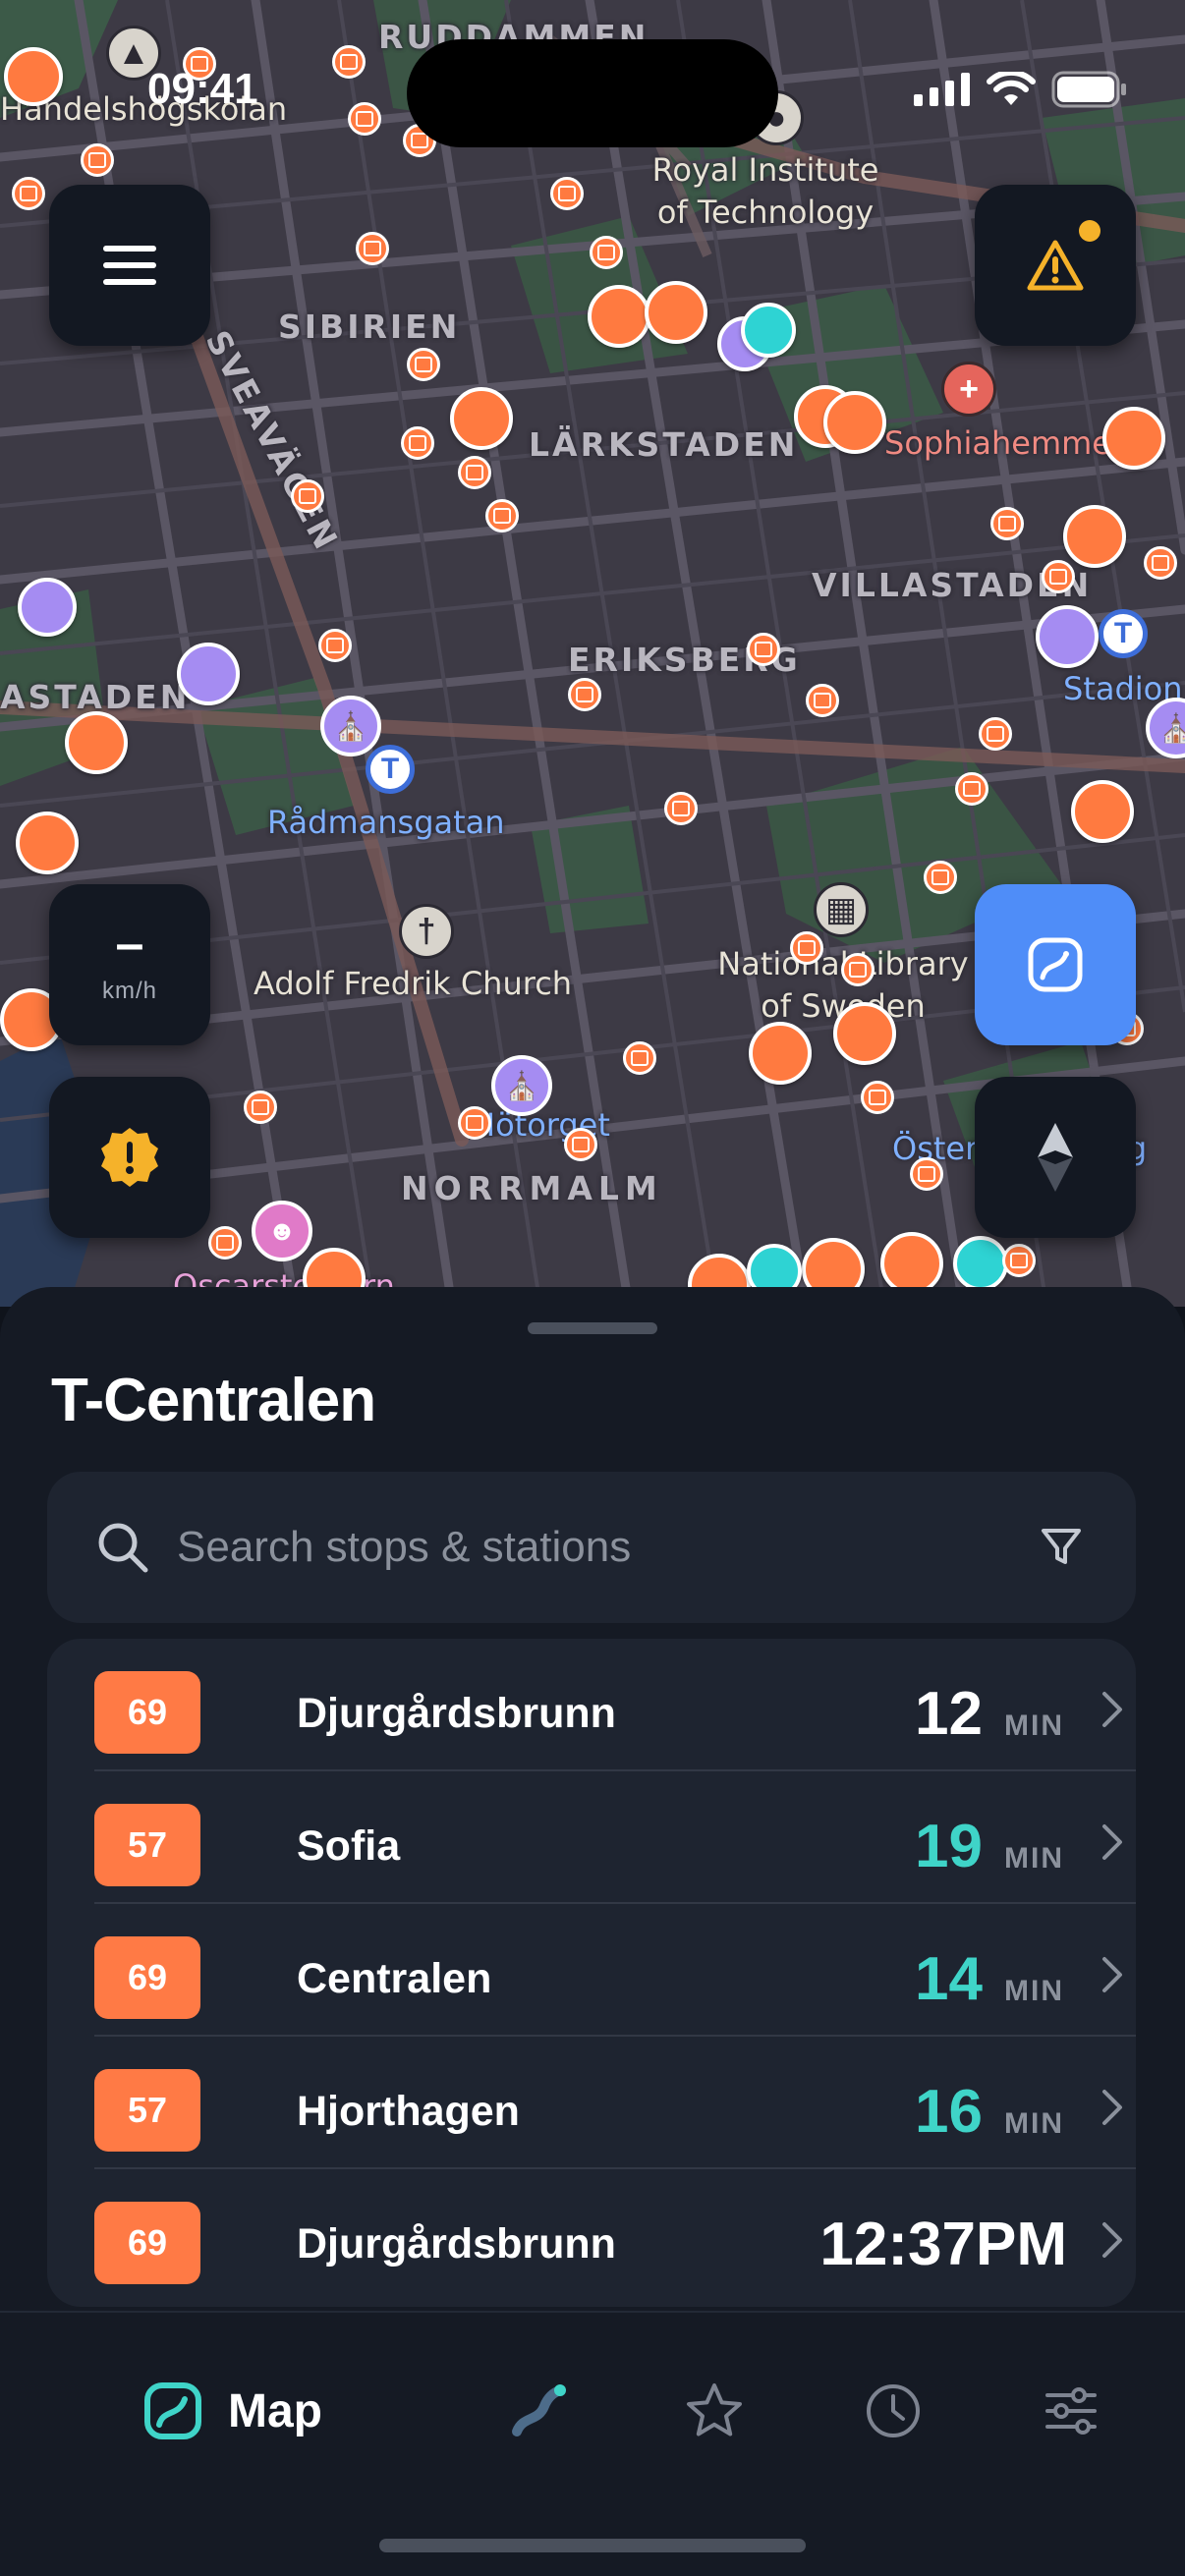 This screenshot has width=1185, height=2576. Describe the element at coordinates (202, 89) in the screenshot. I see `status-time: 09:41` at that location.